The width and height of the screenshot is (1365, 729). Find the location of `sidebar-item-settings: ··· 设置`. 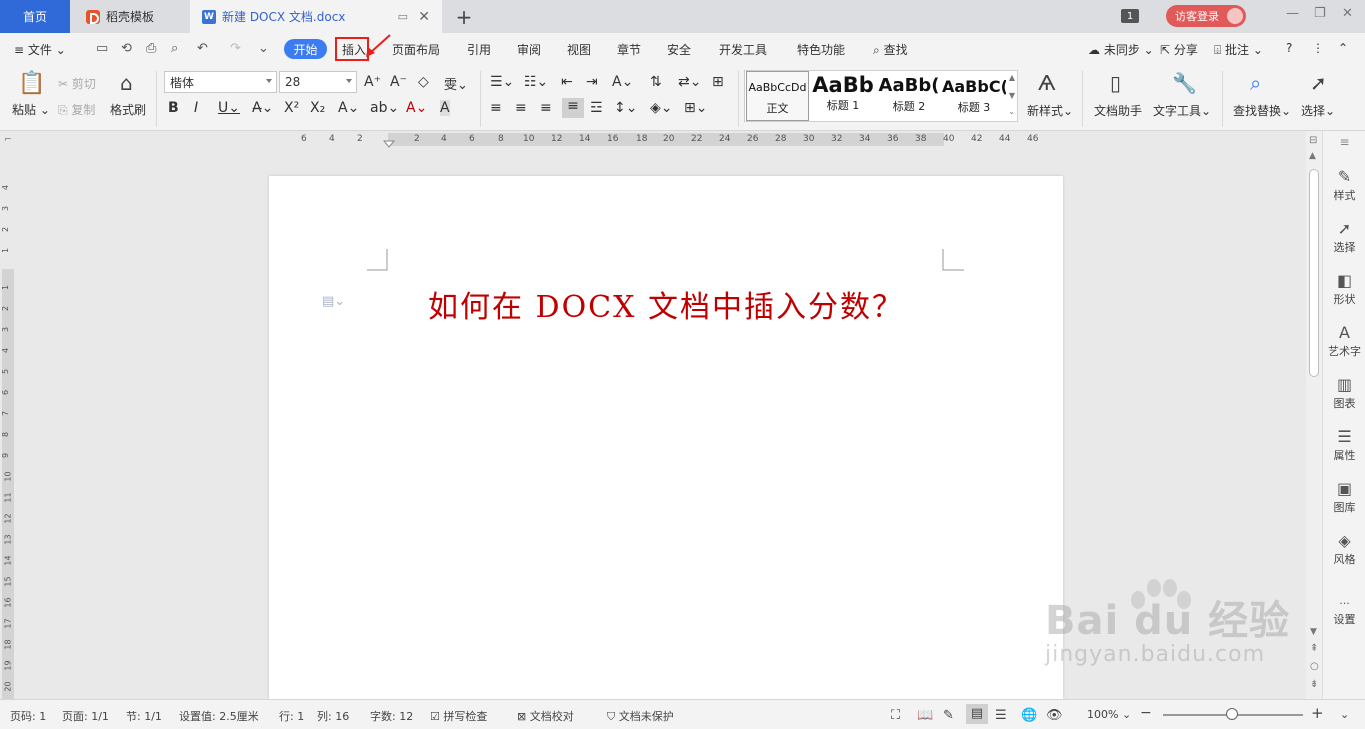

sidebar-item-settings: ··· 设置 is located at coordinates (1344, 612).